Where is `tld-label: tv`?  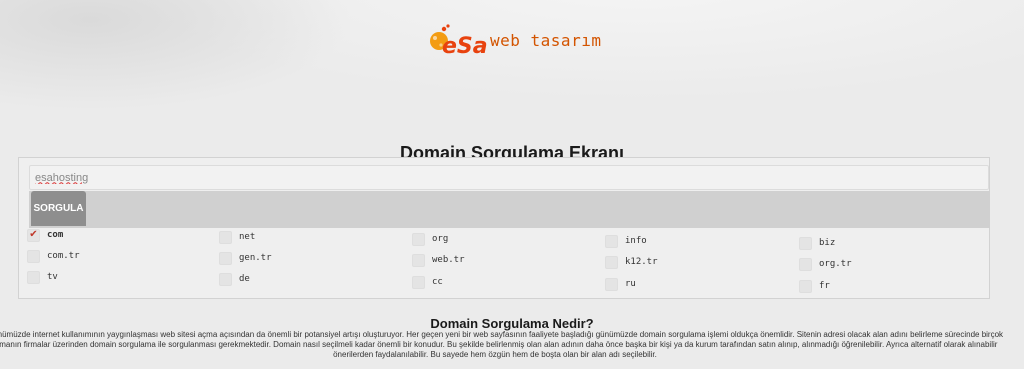 tld-label: tv is located at coordinates (52, 277).